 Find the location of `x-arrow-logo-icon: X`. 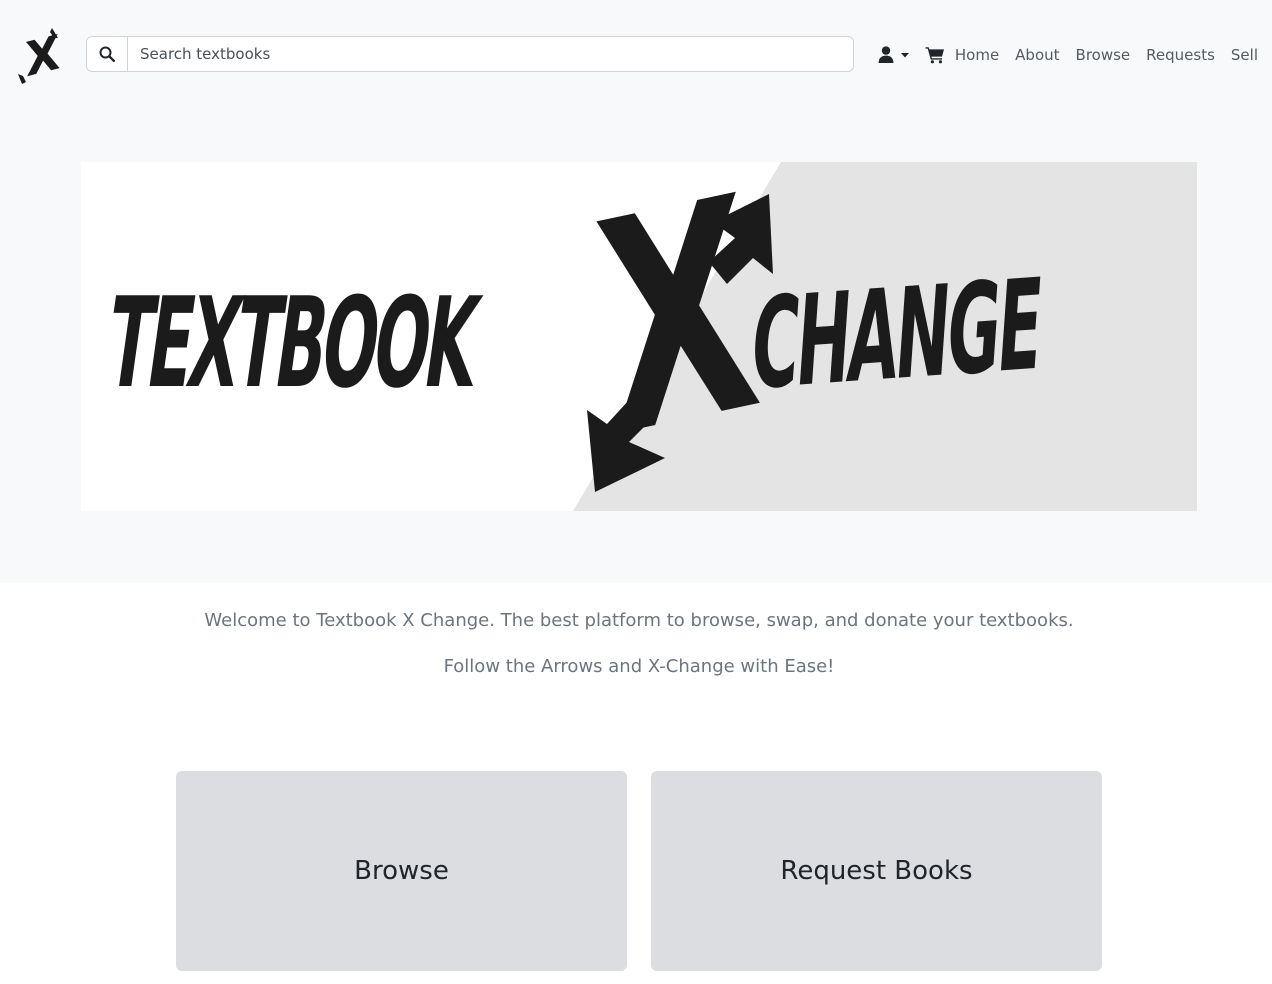

x-arrow-logo-icon: X is located at coordinates (42, 56).